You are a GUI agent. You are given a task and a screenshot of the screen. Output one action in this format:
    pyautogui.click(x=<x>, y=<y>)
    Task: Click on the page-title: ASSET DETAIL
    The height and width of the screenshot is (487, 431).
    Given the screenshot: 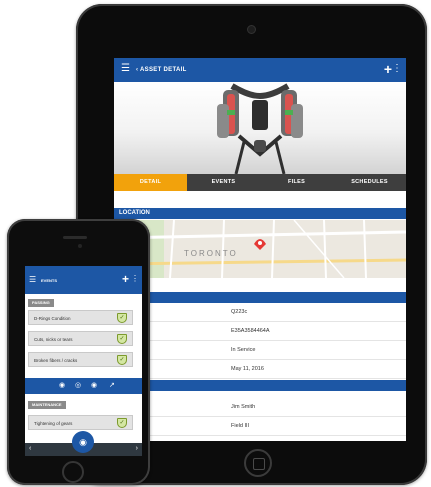 What is the action you would take?
    pyautogui.click(x=163, y=70)
    